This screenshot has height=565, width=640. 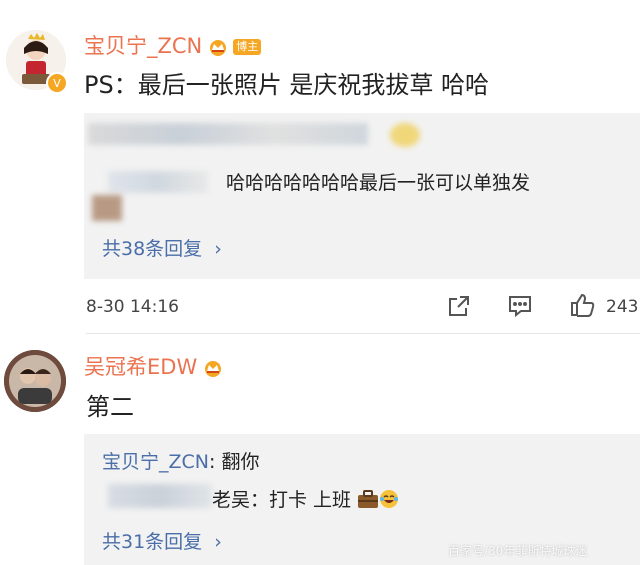 I want to click on more-replies-label: 共38条回复, so click(x=152, y=249).